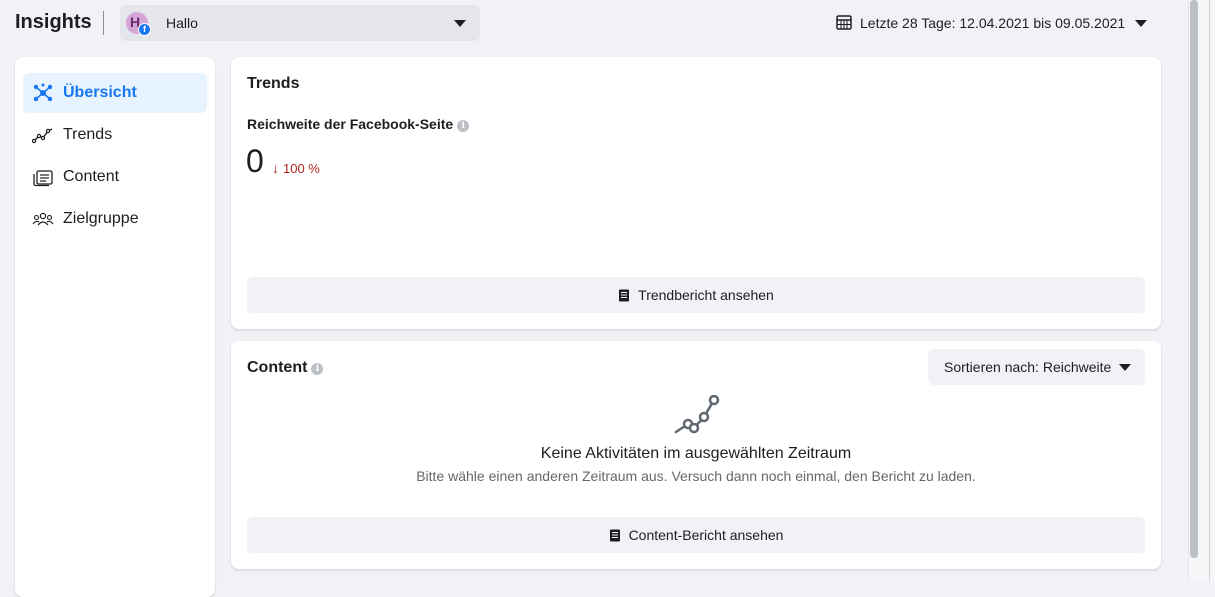  Describe the element at coordinates (277, 367) in the screenshot. I see `content-title-text: Content` at that location.